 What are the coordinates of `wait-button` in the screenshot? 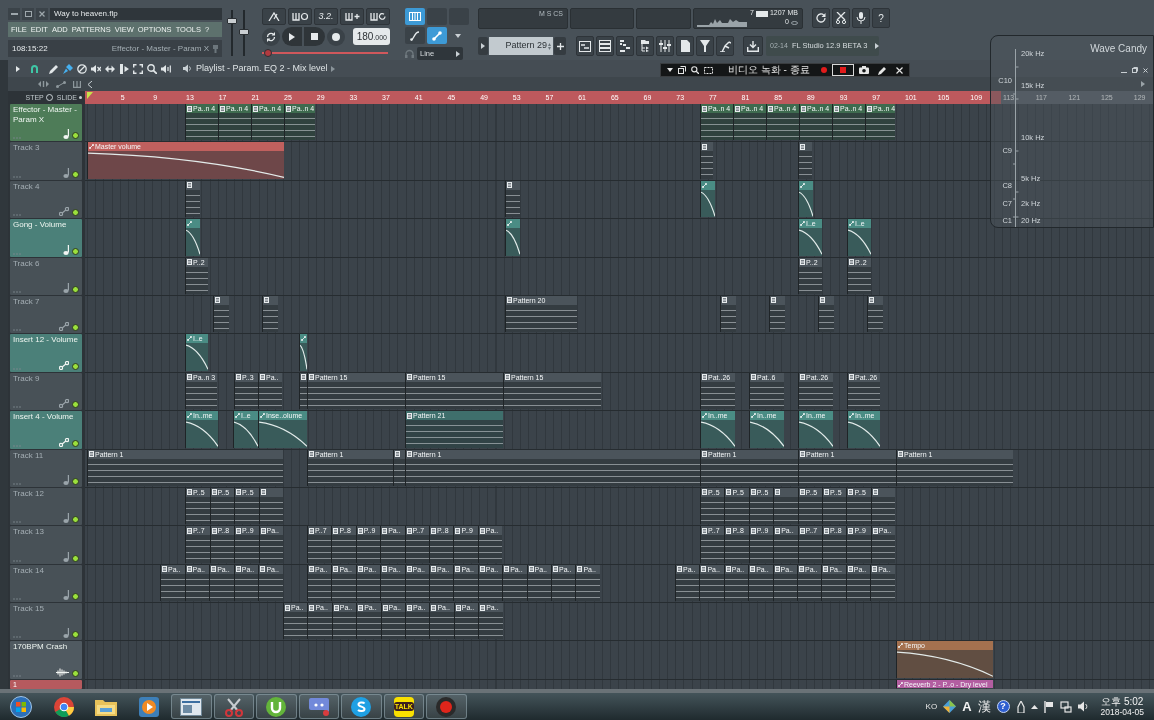 It's located at (300, 16).